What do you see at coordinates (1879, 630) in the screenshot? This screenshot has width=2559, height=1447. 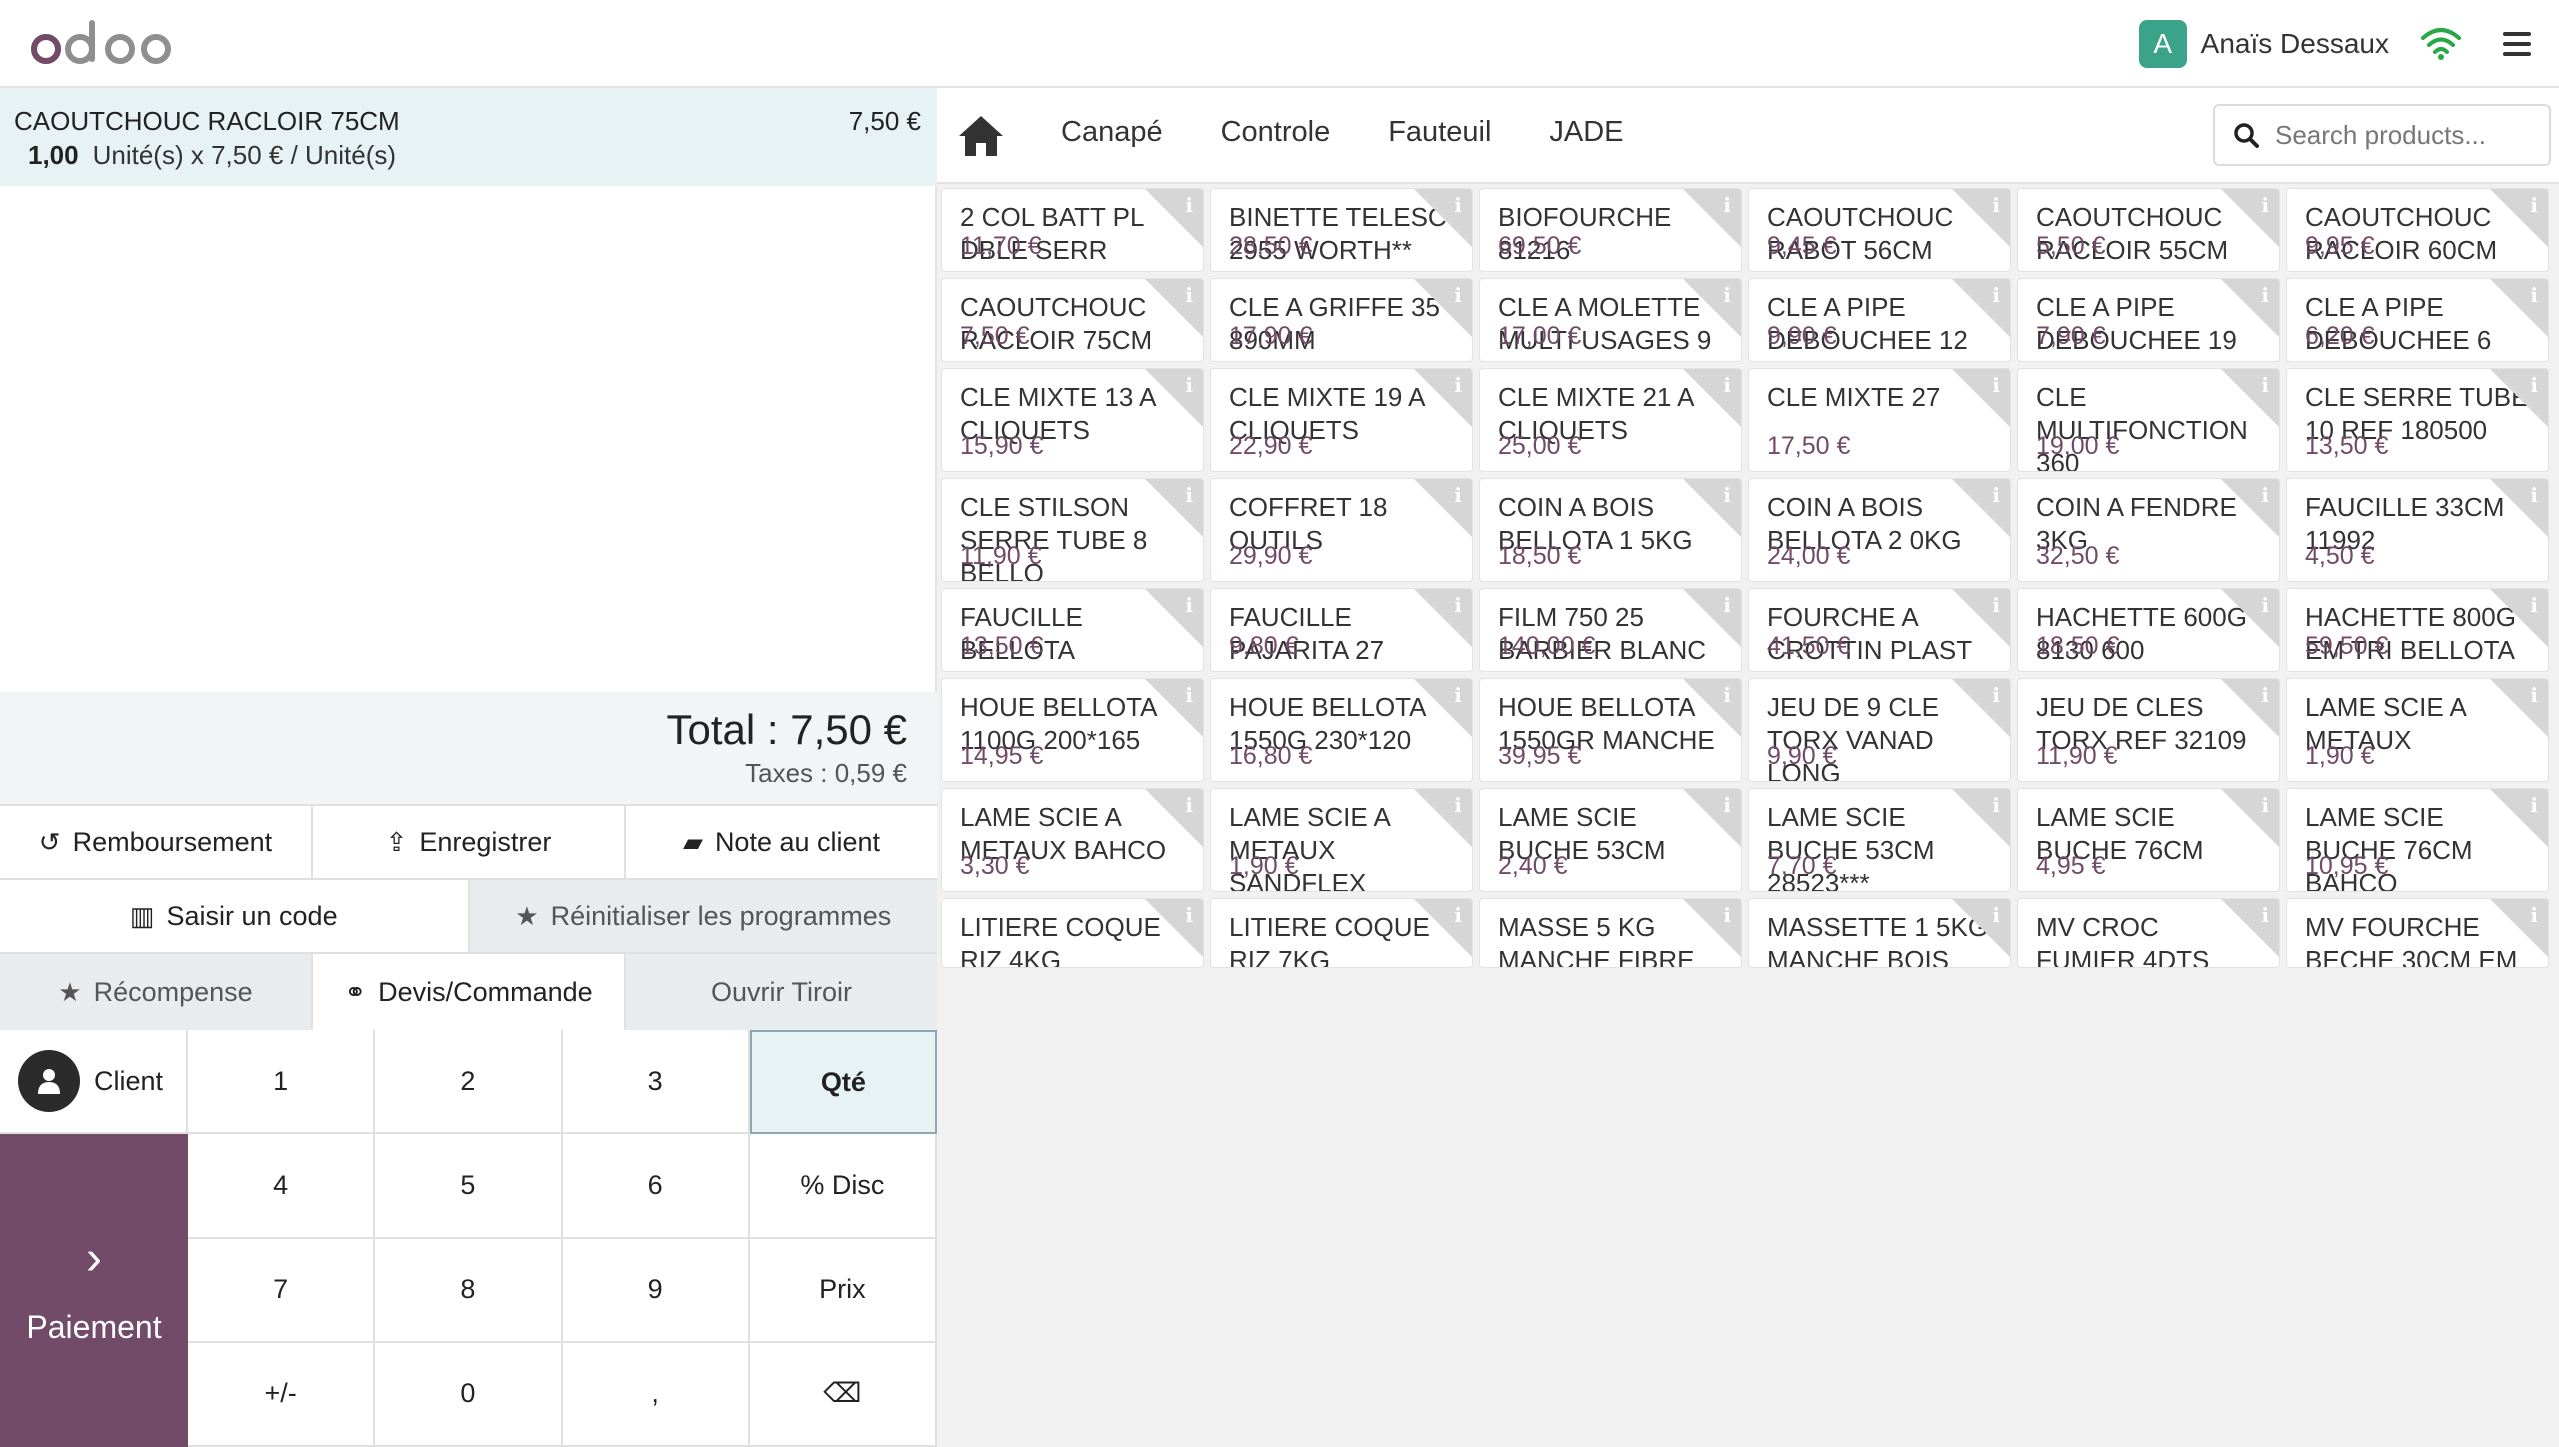 I see `product-card: FOURCHE A CROTTIN PLAST 41,50 € i` at bounding box center [1879, 630].